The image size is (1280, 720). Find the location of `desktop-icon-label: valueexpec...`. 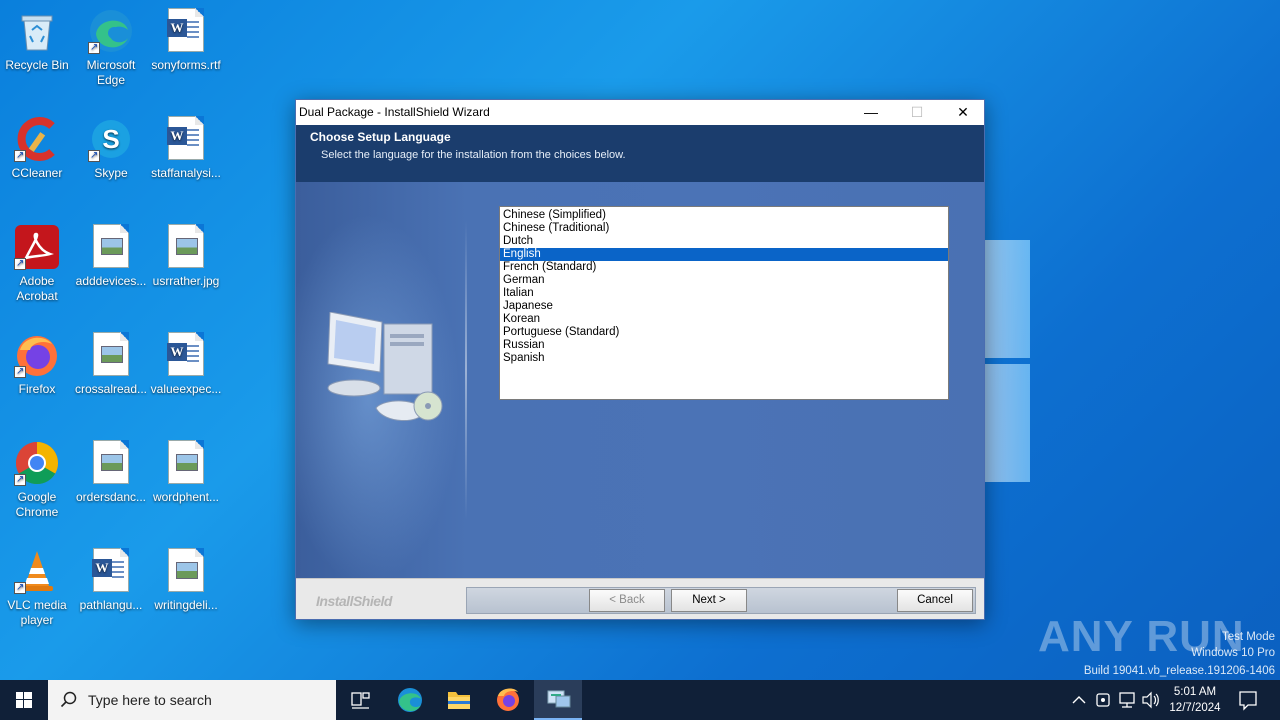

desktop-icon-label: valueexpec... is located at coordinates (186, 389).